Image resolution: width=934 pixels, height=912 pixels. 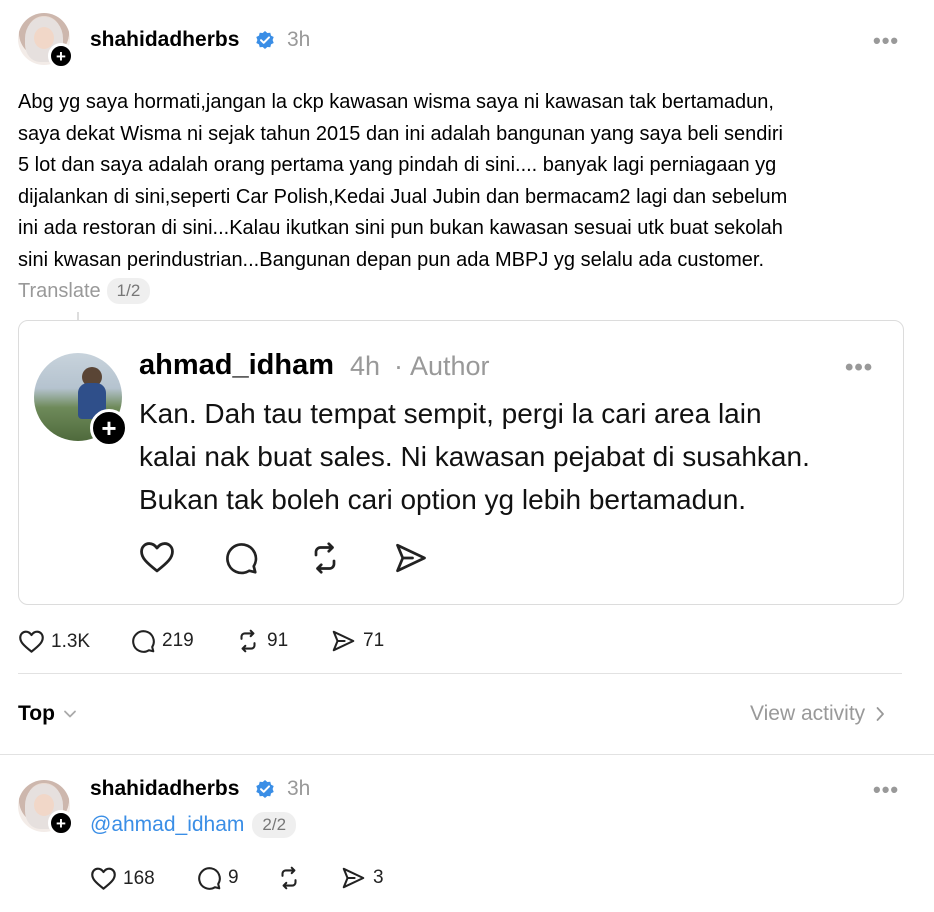 I want to click on repost-button: 91, so click(x=261, y=641).